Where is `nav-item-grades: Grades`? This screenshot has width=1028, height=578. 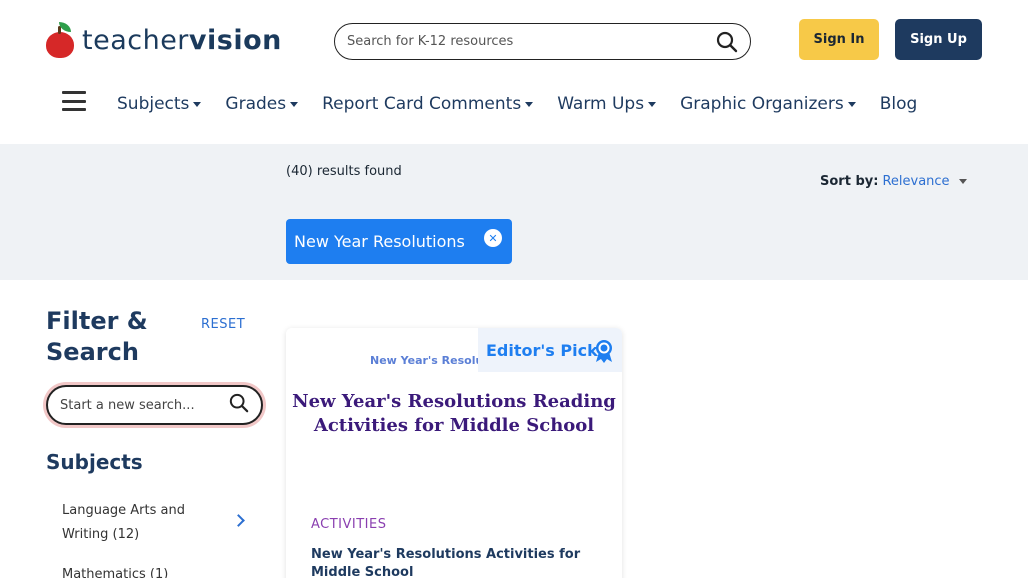 nav-item-grades: Grades is located at coordinates (262, 104).